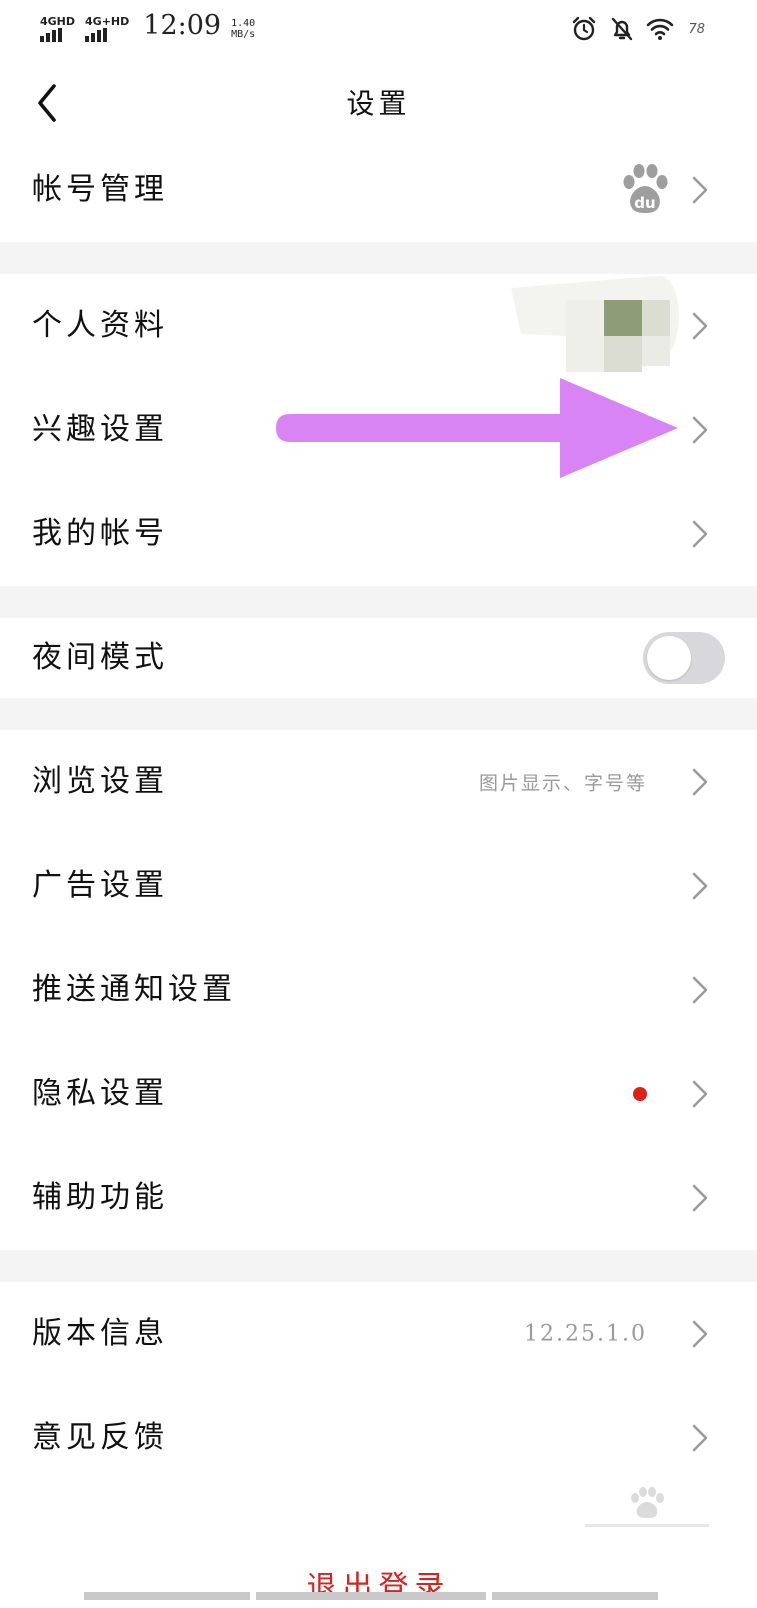 The image size is (757, 1608). I want to click on avatar, so click(595, 324).